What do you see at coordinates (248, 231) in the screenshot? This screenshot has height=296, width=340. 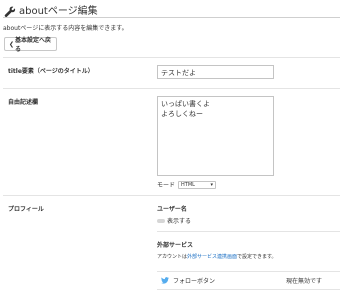 I see `profile-sub-divider` at bounding box center [248, 231].